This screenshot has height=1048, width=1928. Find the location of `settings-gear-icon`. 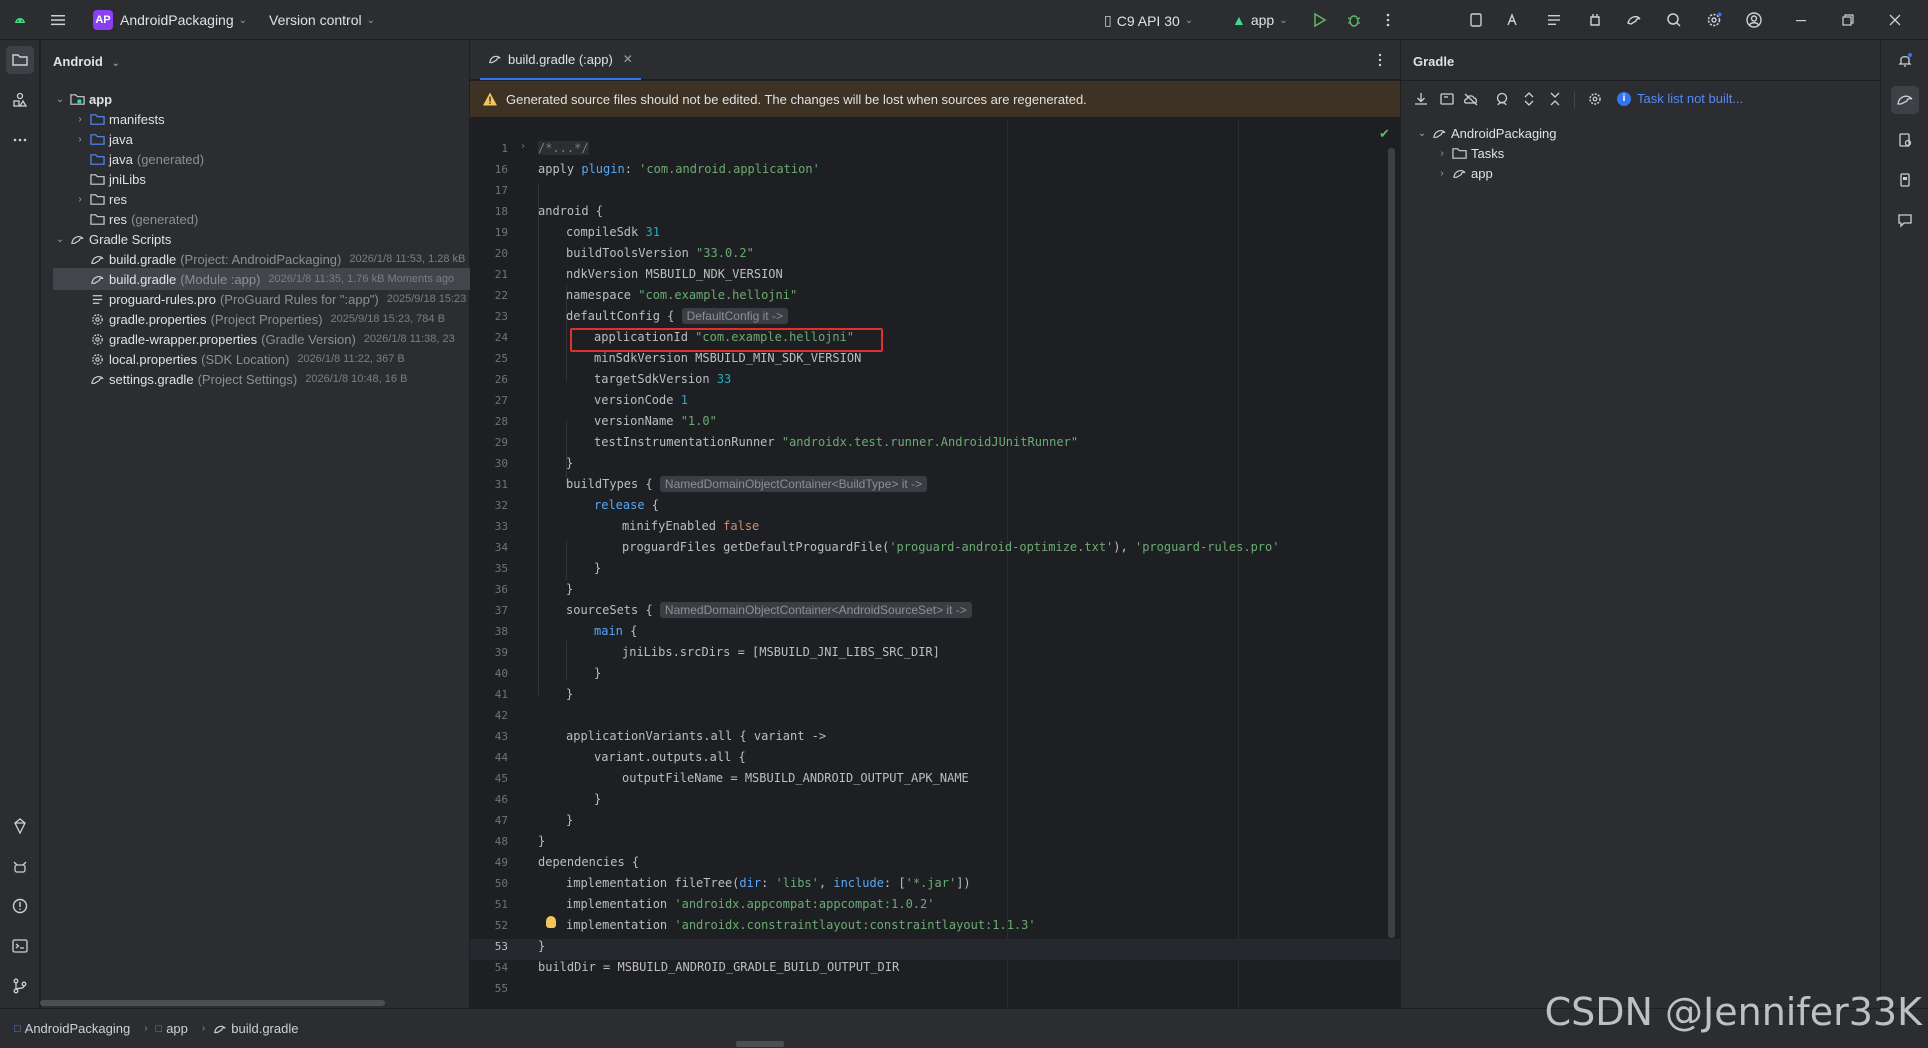

settings-gear-icon is located at coordinates (1714, 20).